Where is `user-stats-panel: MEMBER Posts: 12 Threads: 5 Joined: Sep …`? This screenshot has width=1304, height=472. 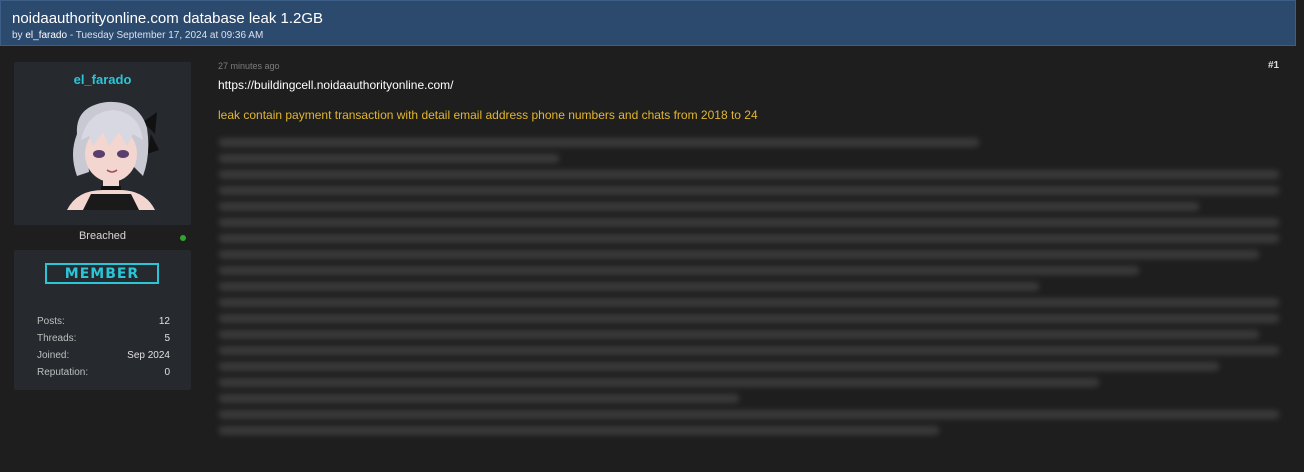
user-stats-panel: MEMBER Posts: 12 Threads: 5 Joined: Sep … is located at coordinates (102, 320).